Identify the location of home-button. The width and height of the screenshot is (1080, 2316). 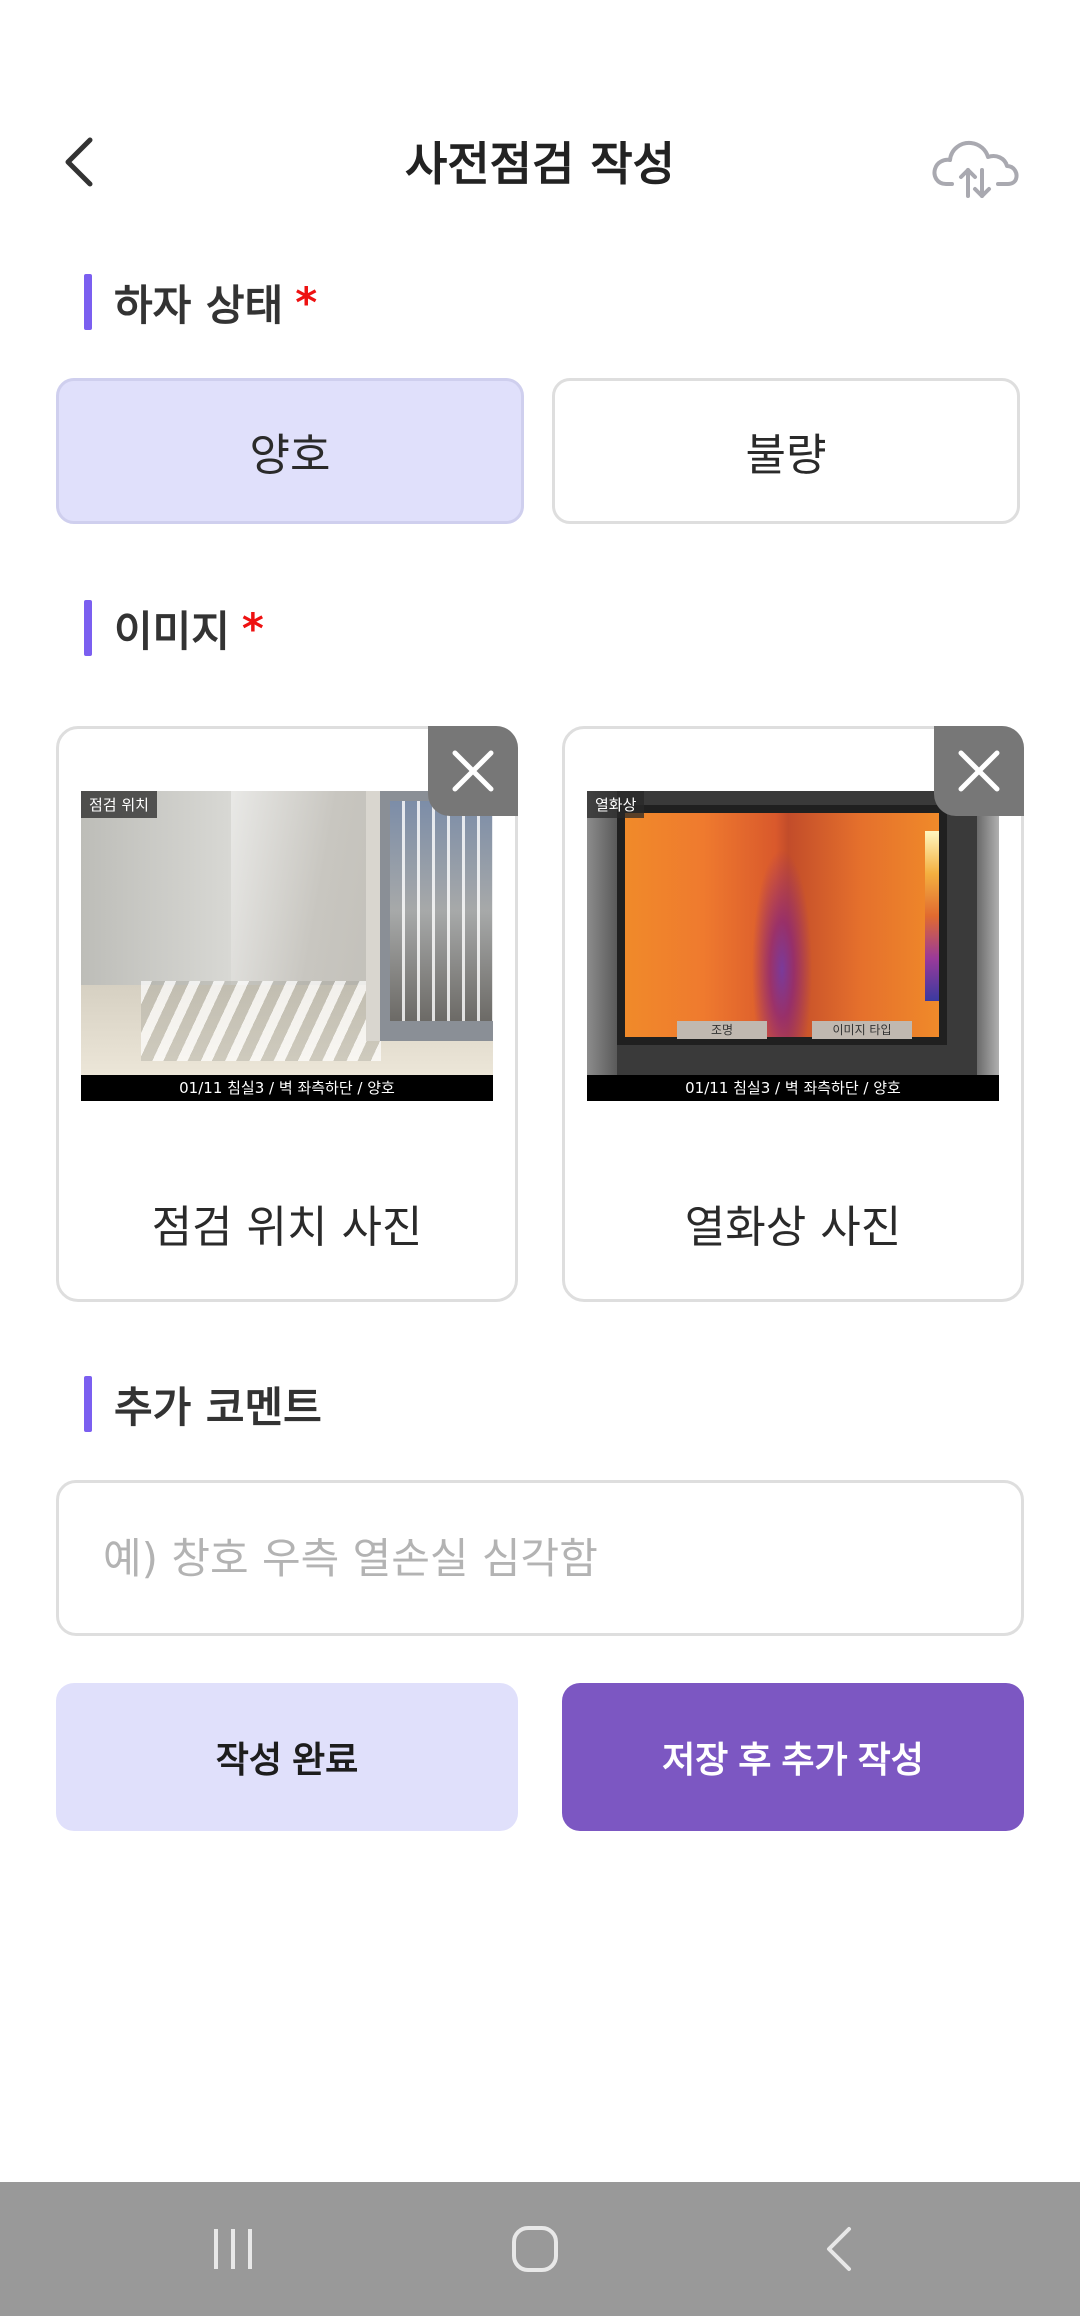
(535, 2249).